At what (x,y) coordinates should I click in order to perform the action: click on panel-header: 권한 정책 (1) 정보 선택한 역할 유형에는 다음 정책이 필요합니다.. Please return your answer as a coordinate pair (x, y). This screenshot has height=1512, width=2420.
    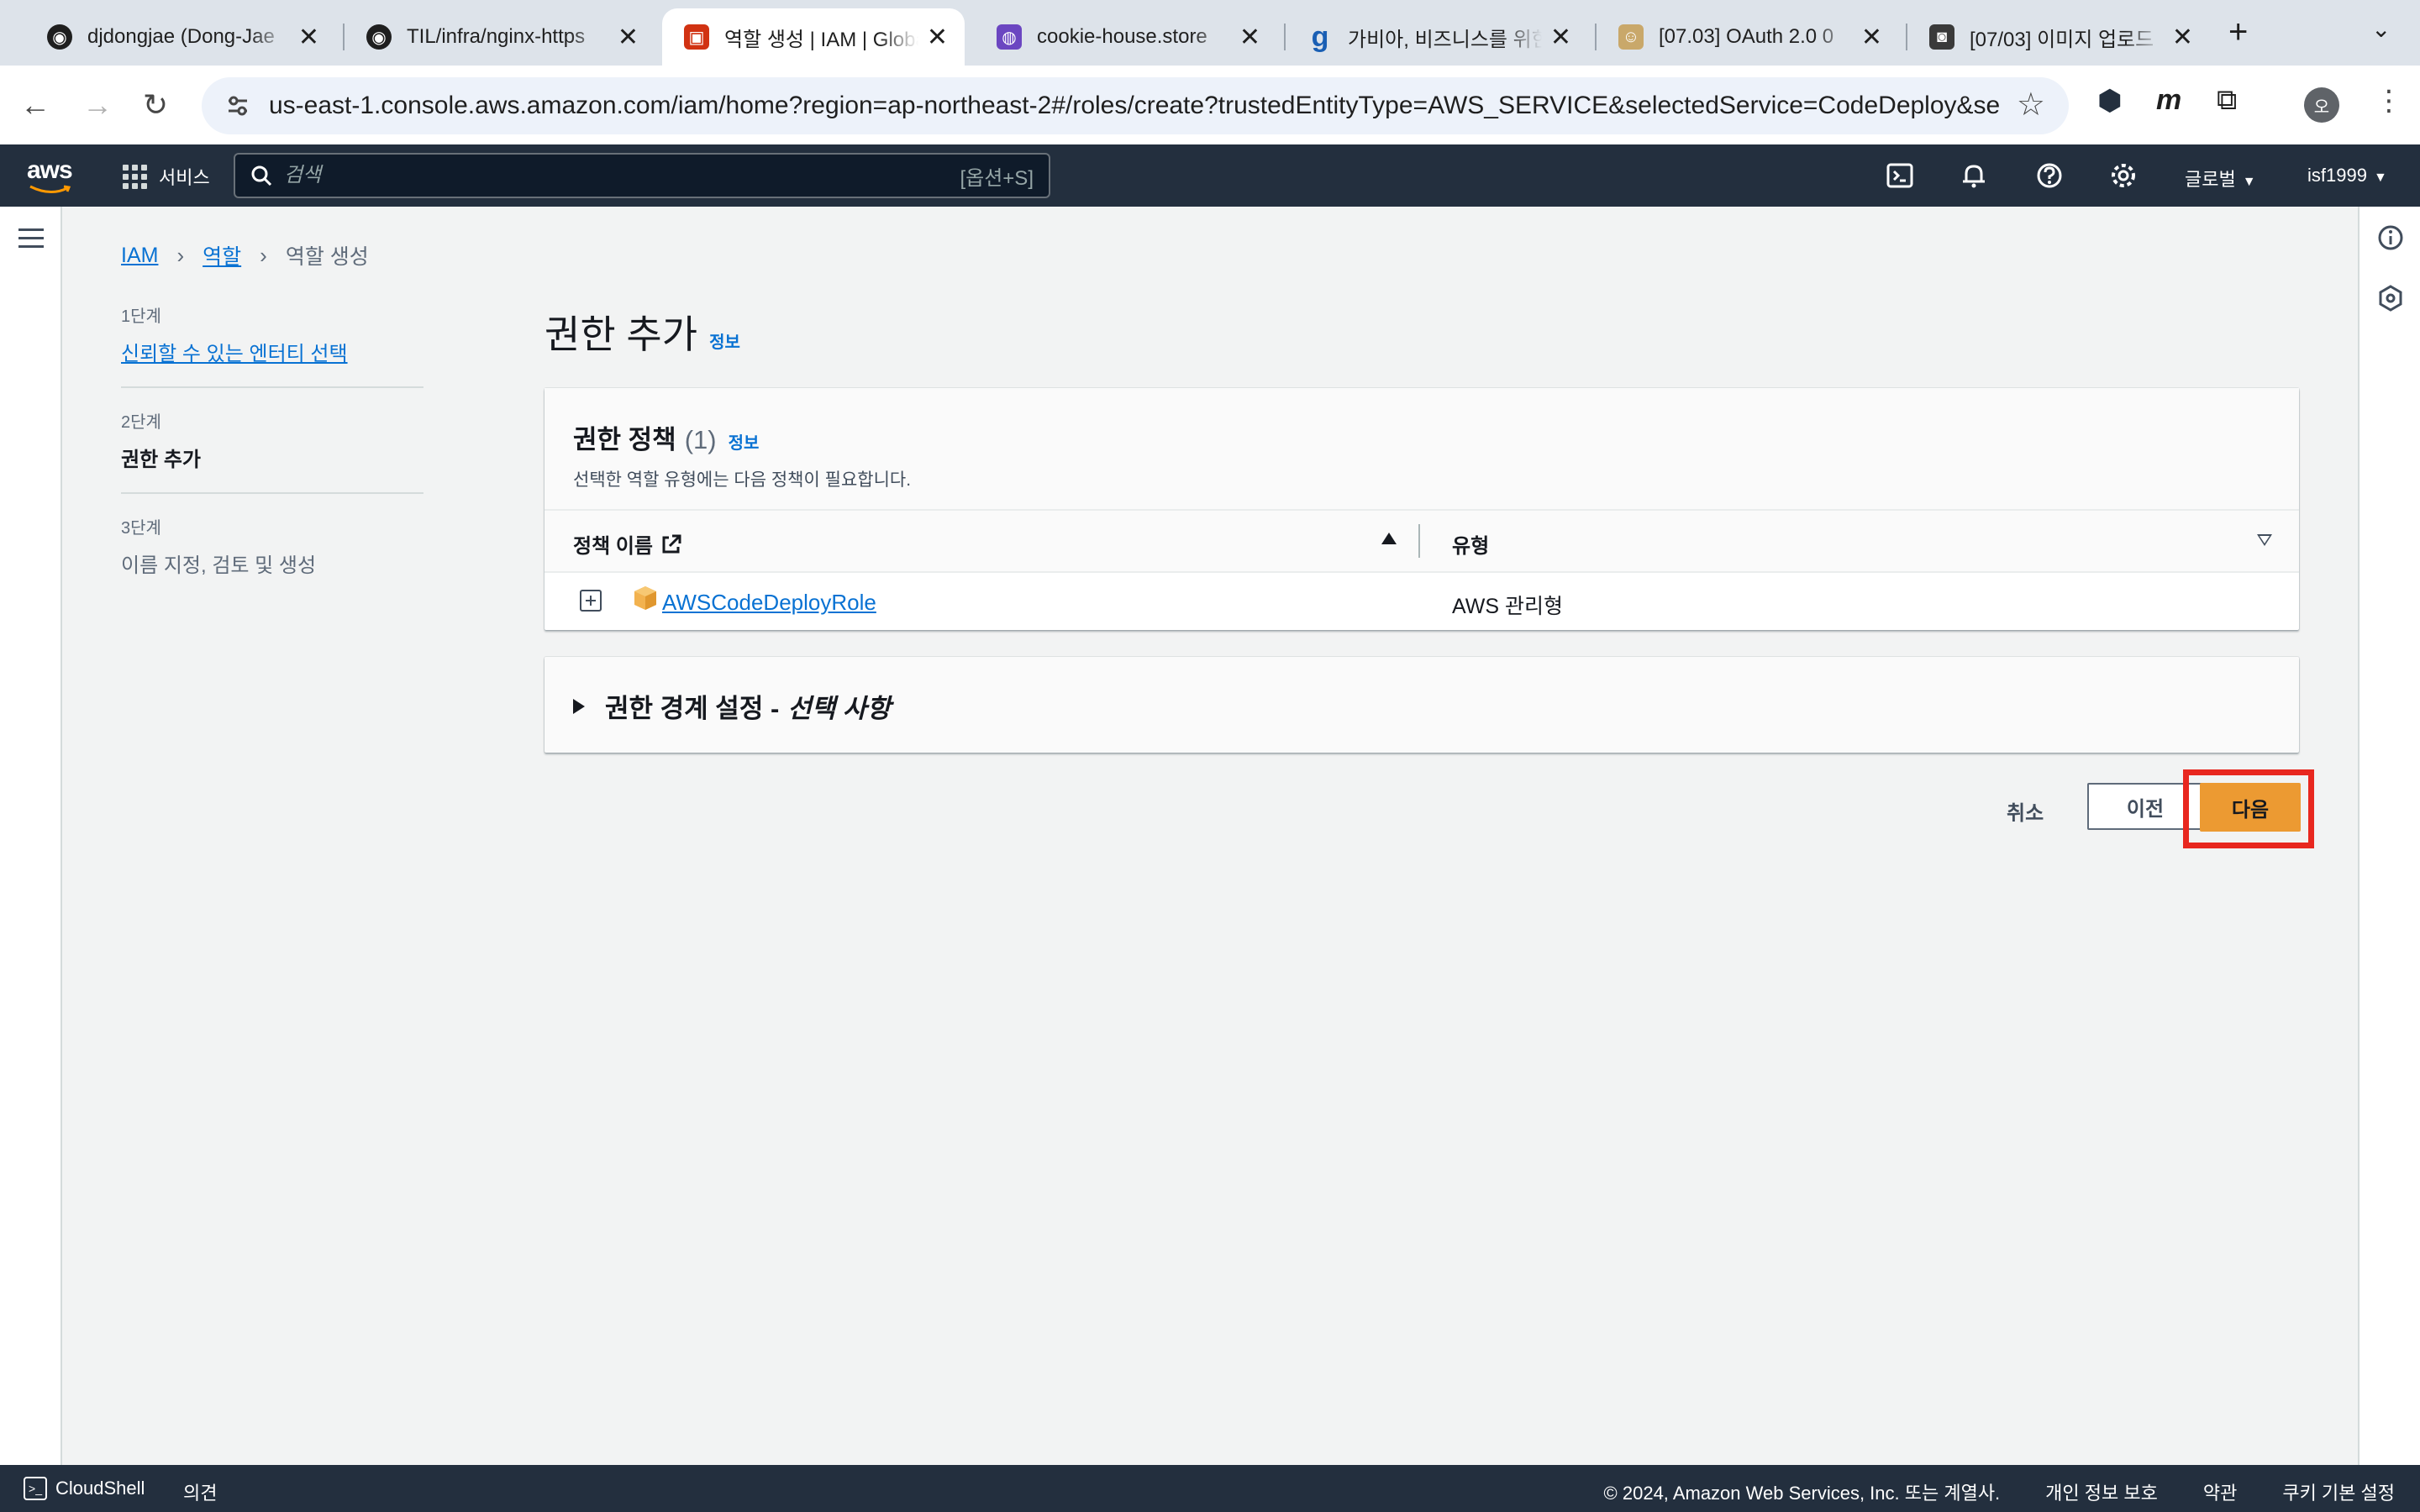
    Looking at the image, I should click on (1421, 449).